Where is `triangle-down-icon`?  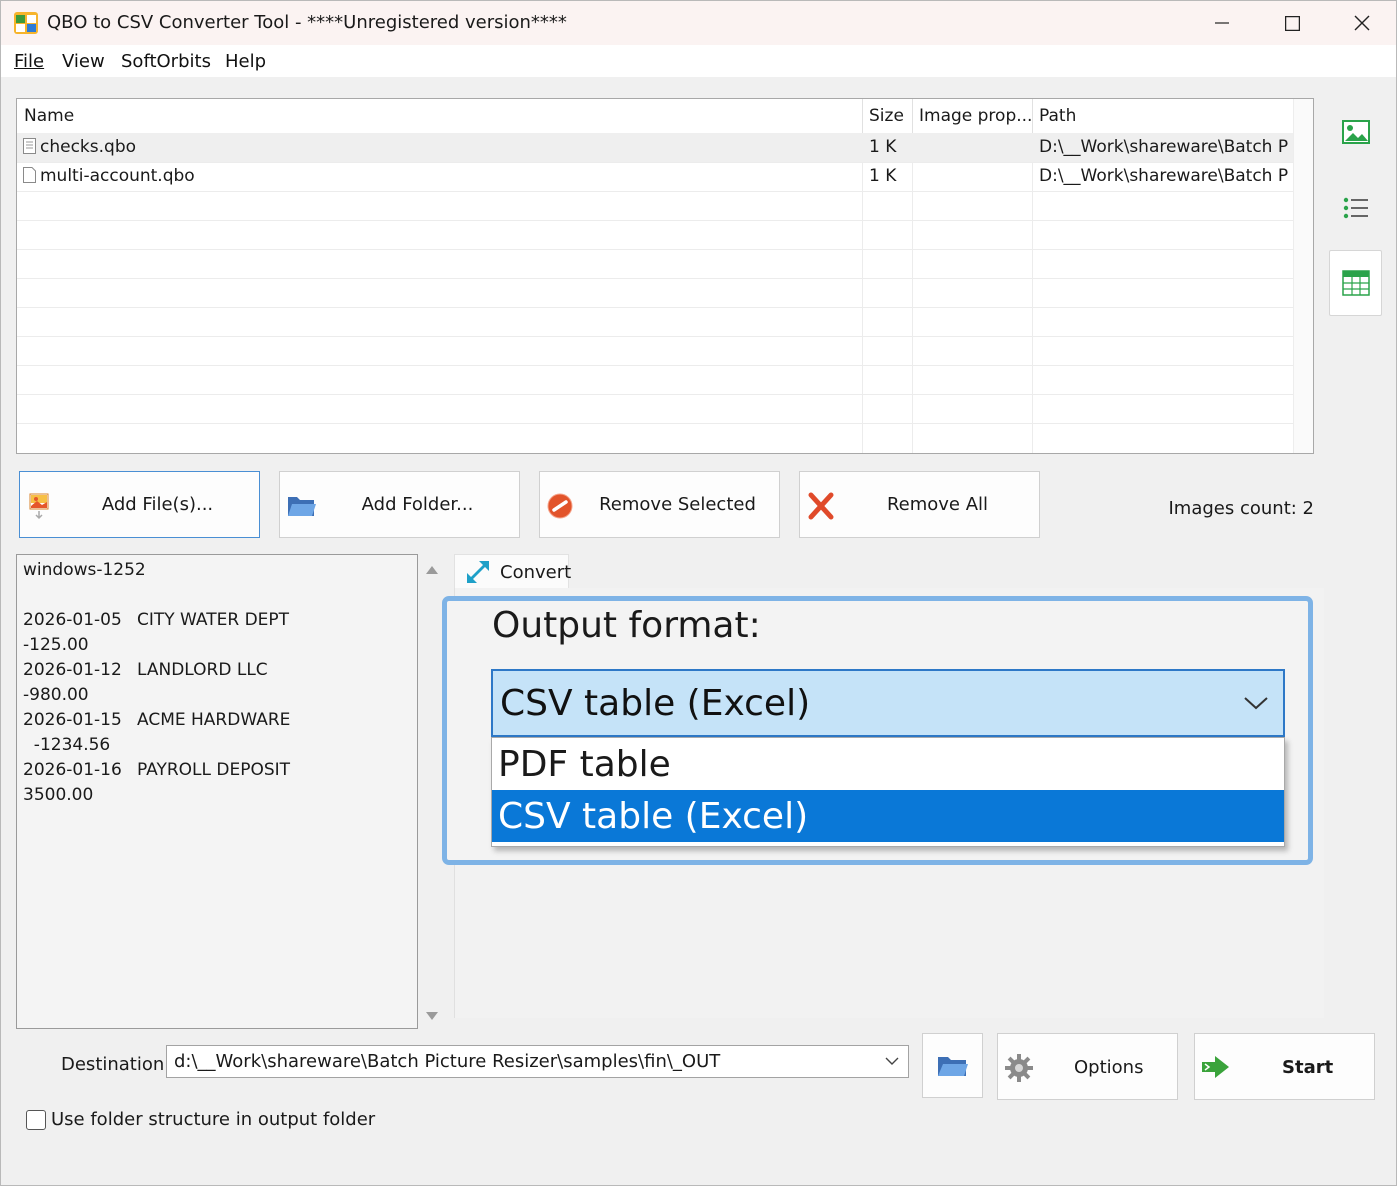 triangle-down-icon is located at coordinates (432, 1015).